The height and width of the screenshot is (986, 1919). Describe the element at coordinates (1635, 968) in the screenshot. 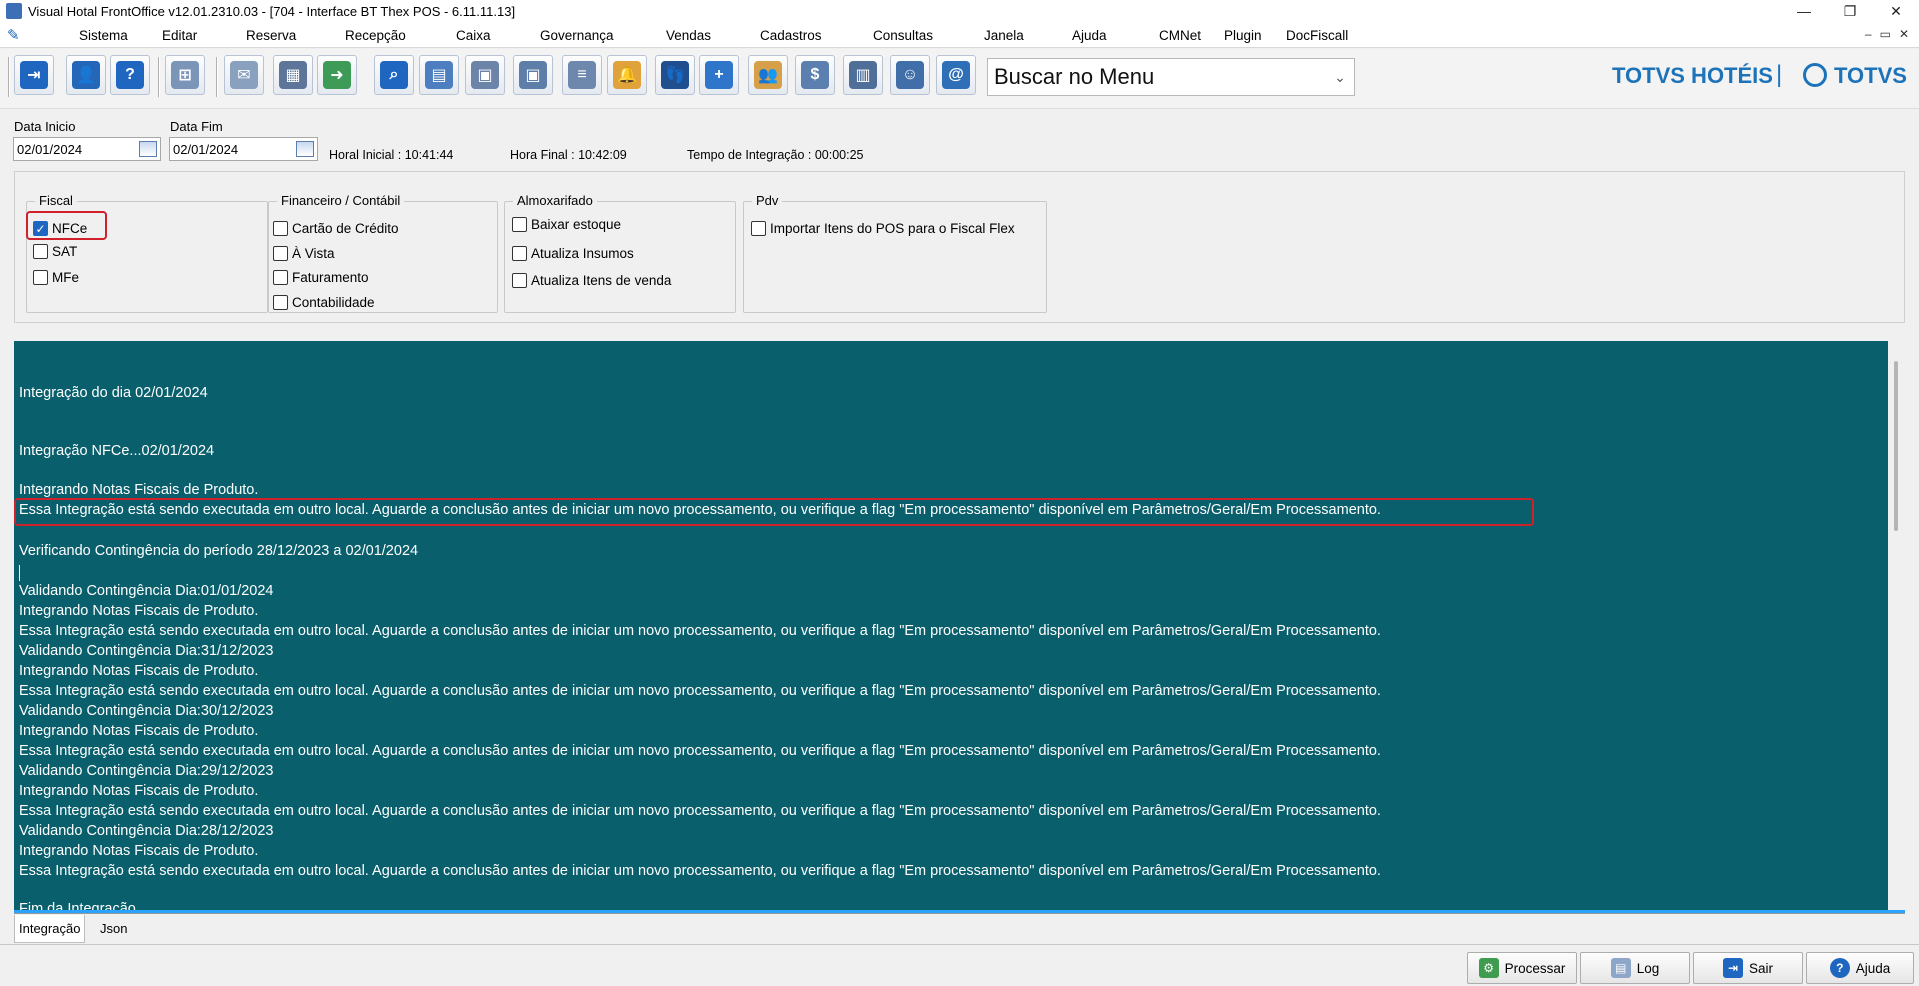

I see `log-button: ▤ Log` at that location.